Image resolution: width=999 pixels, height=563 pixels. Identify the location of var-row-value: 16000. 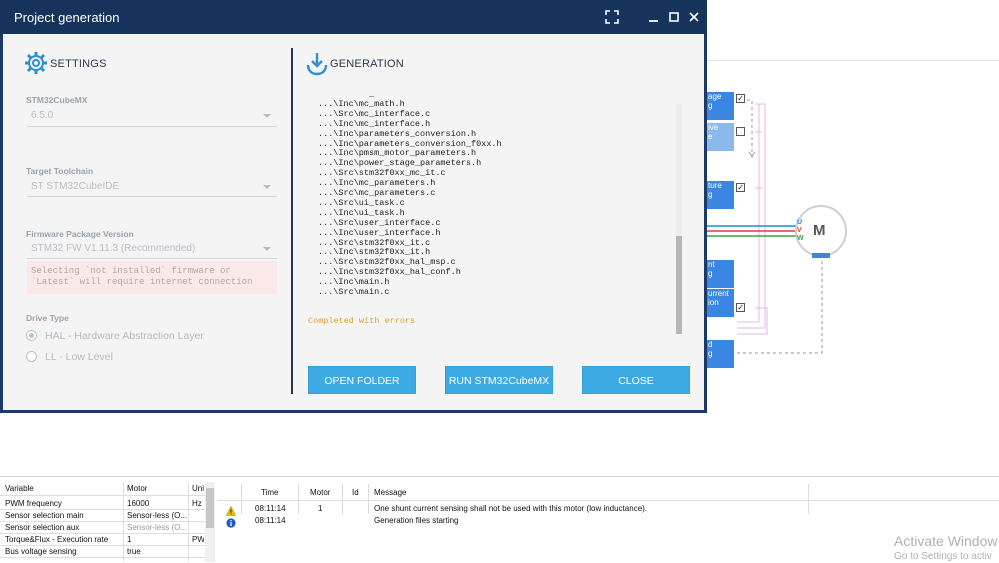
(157, 503).